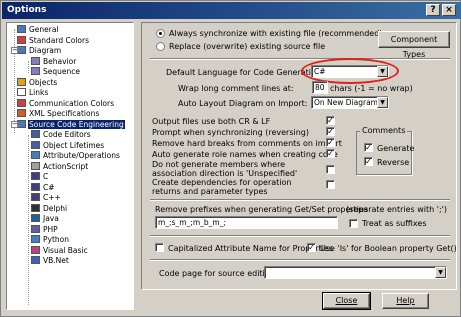 This screenshot has height=317, width=461. What do you see at coordinates (346, 102) in the screenshot?
I see `auto-layout-value: On New Diagram` at bounding box center [346, 102].